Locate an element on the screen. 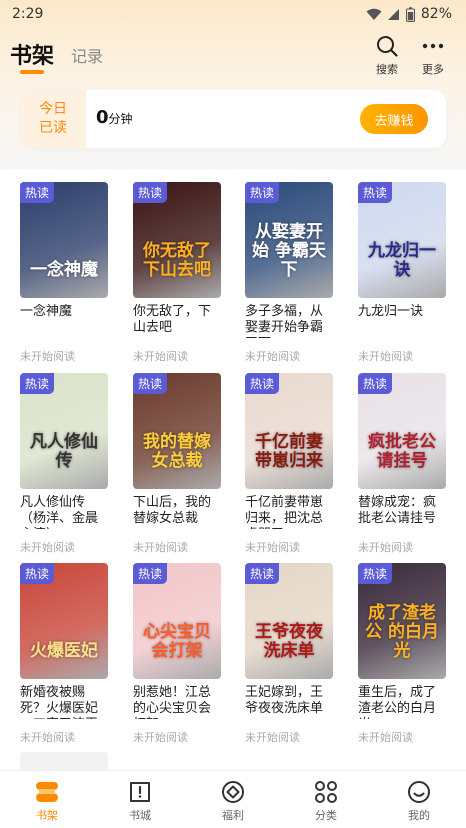  book-cover: 热读王爷夜夜 洗床单 is located at coordinates (289, 621).